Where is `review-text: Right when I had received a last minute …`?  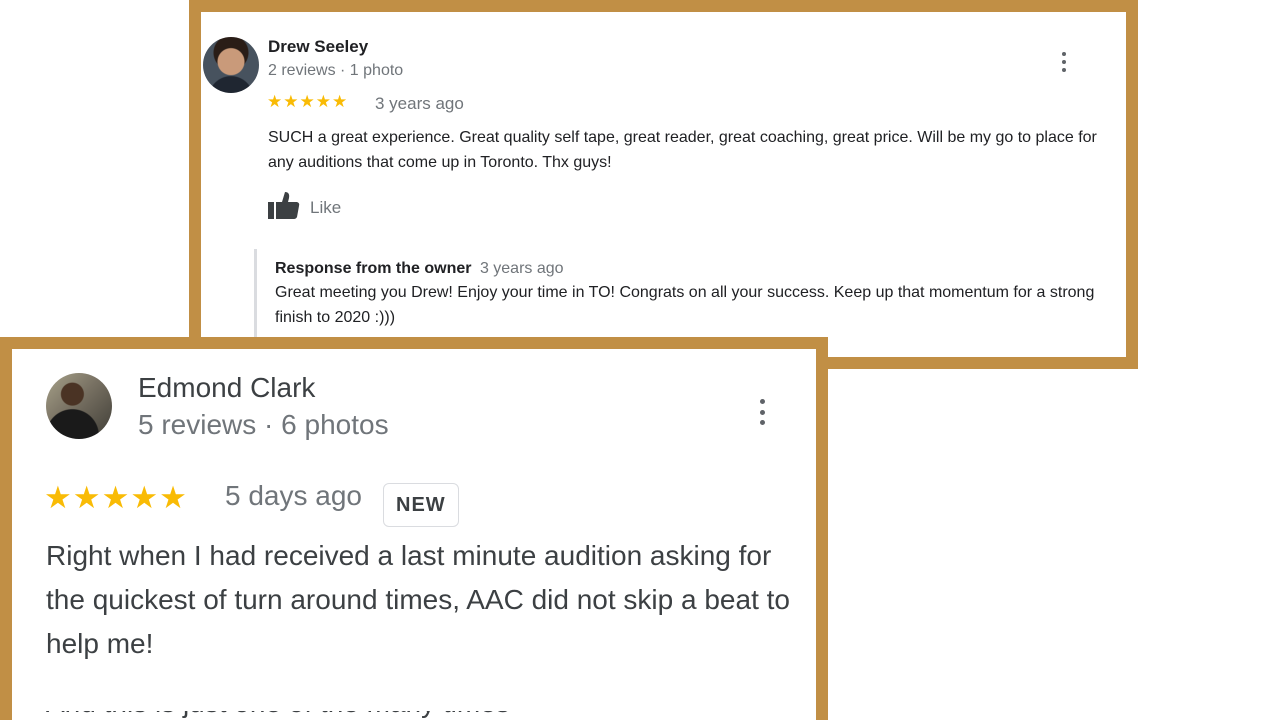
review-text: Right when I had received a last minute … is located at coordinates (418, 599).